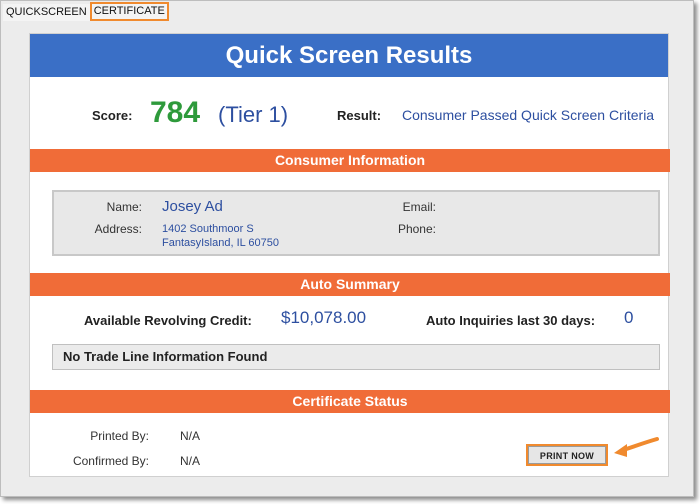 The image size is (700, 504). Describe the element at coordinates (350, 284) in the screenshot. I see `auto-summary-header: Auto Summary` at that location.